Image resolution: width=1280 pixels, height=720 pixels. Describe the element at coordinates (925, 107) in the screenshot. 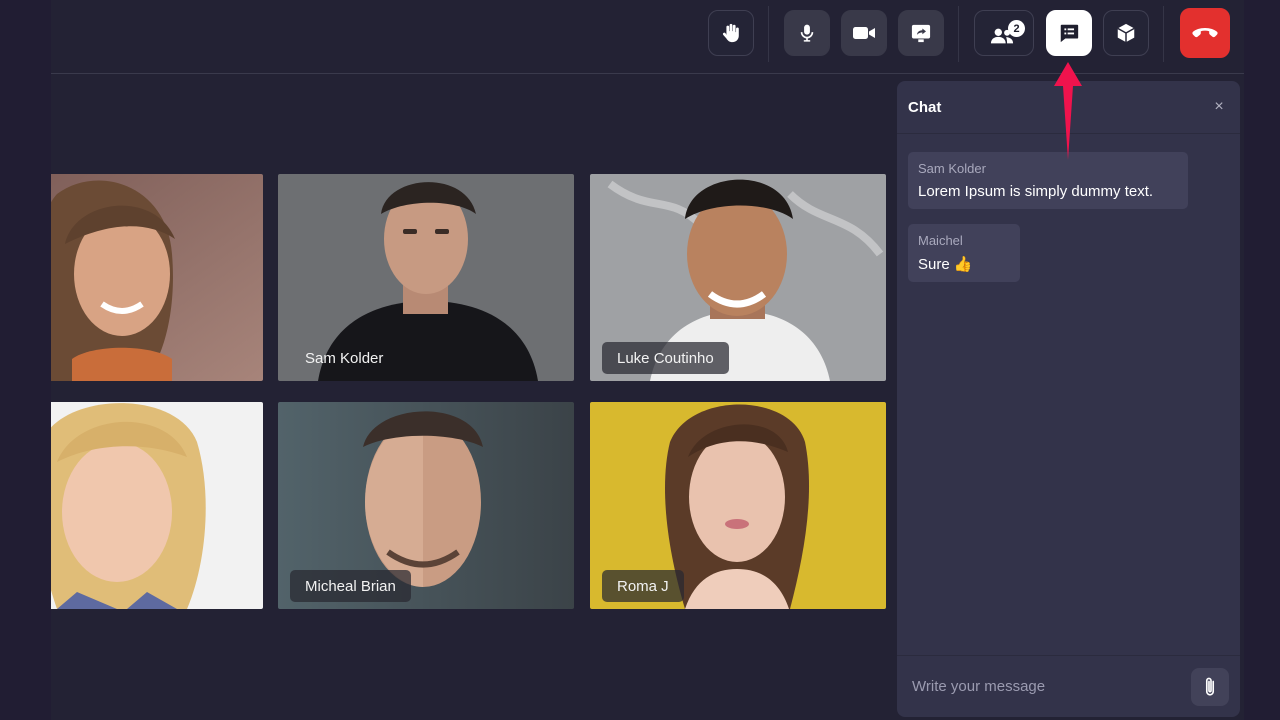

I see `chat-title: Chat` at that location.